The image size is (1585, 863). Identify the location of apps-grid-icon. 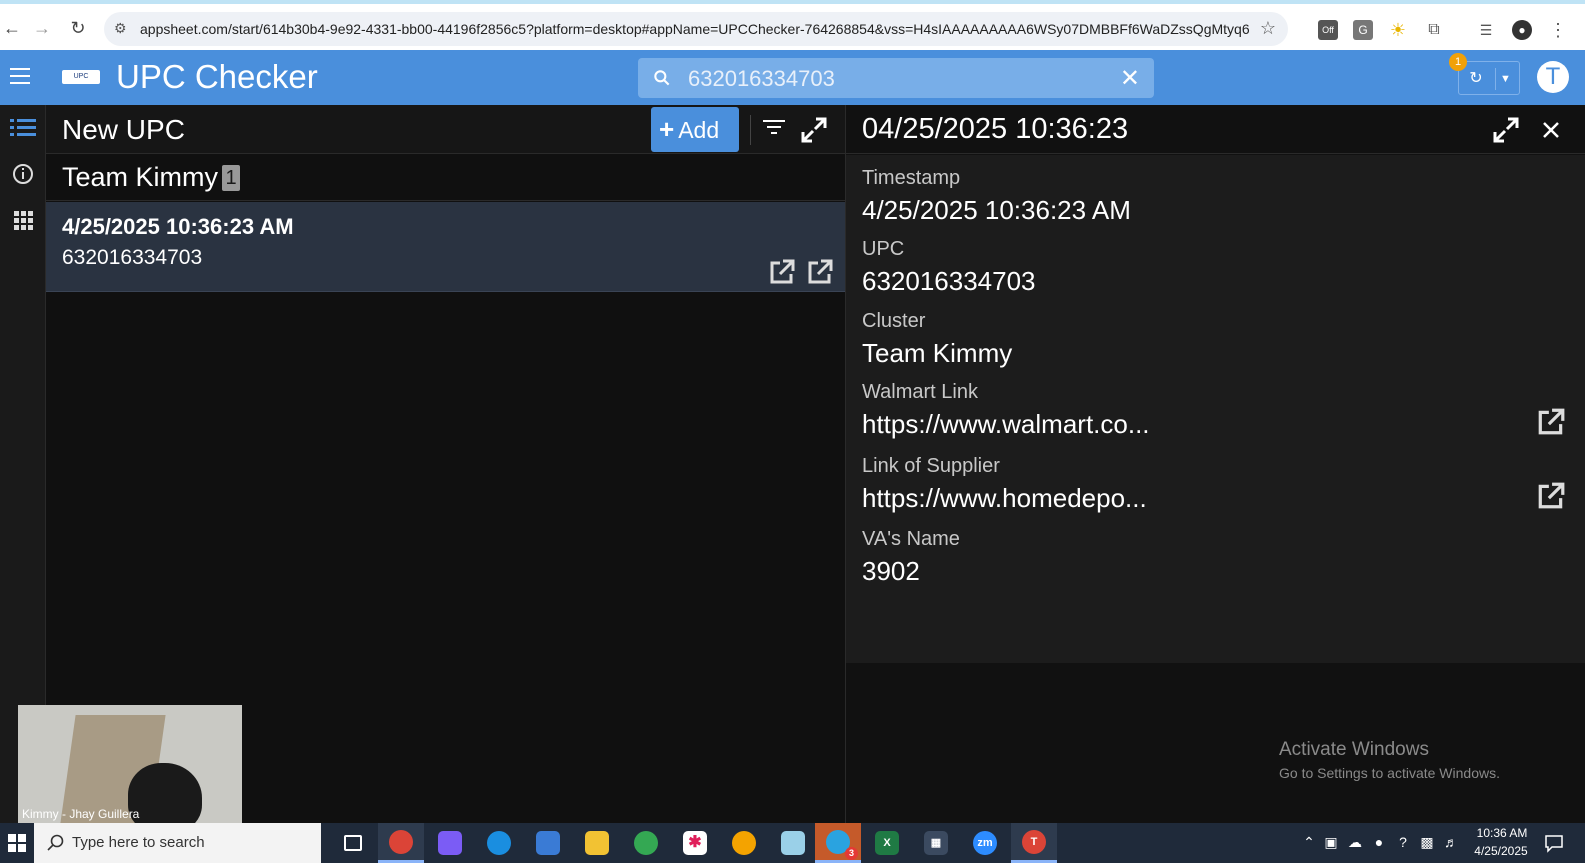
(23, 220).